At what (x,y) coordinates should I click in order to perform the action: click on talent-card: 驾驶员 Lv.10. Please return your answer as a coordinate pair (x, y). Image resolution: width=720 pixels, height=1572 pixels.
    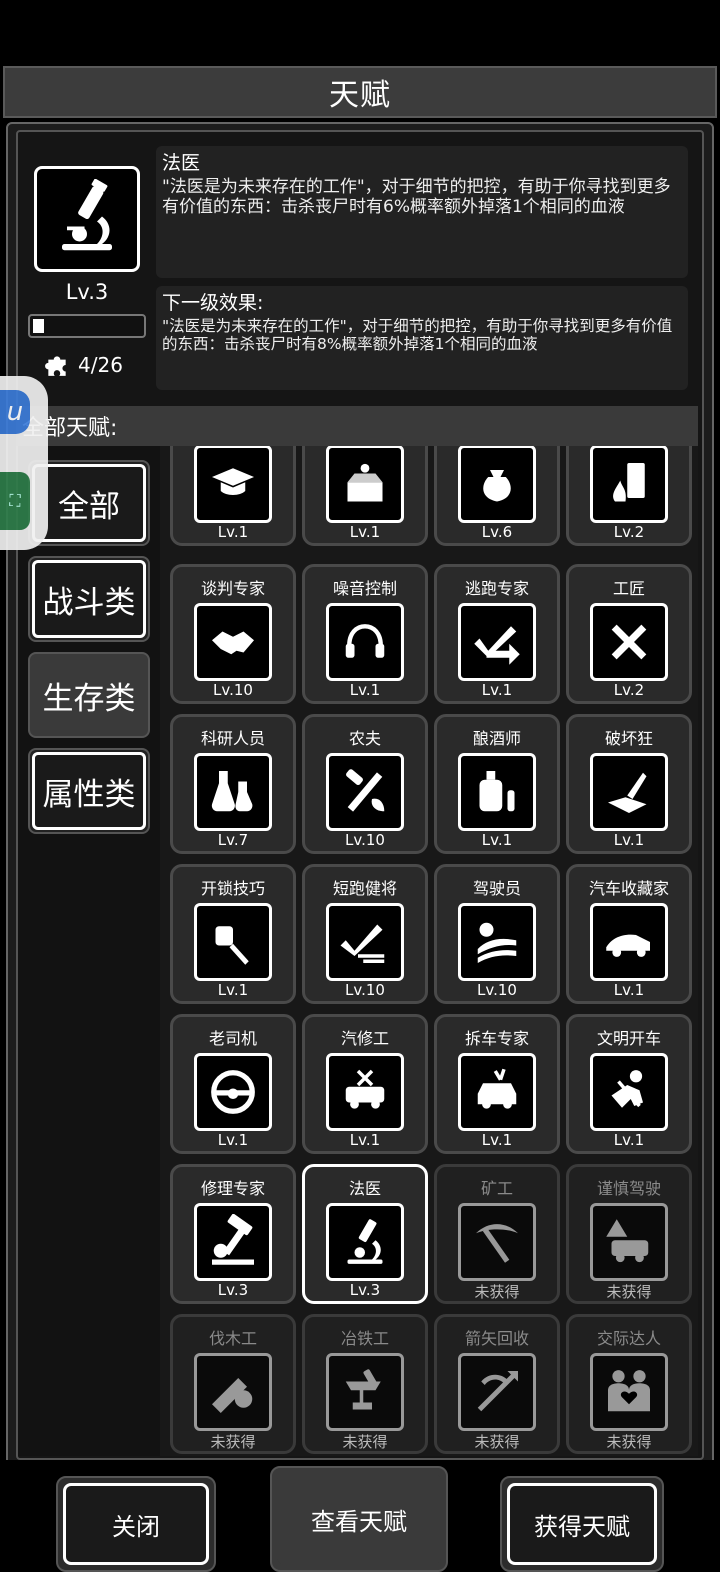
    Looking at the image, I should click on (497, 934).